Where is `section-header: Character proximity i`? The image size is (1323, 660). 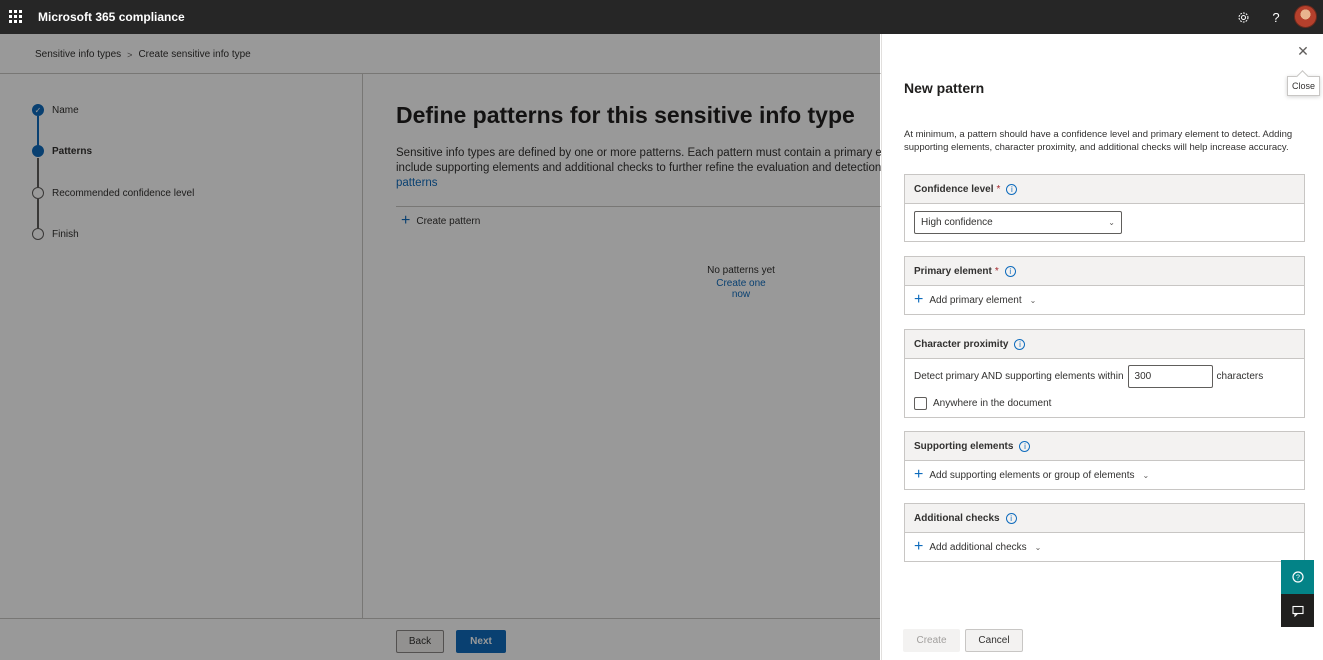
section-header: Character proximity i is located at coordinates (1104, 344).